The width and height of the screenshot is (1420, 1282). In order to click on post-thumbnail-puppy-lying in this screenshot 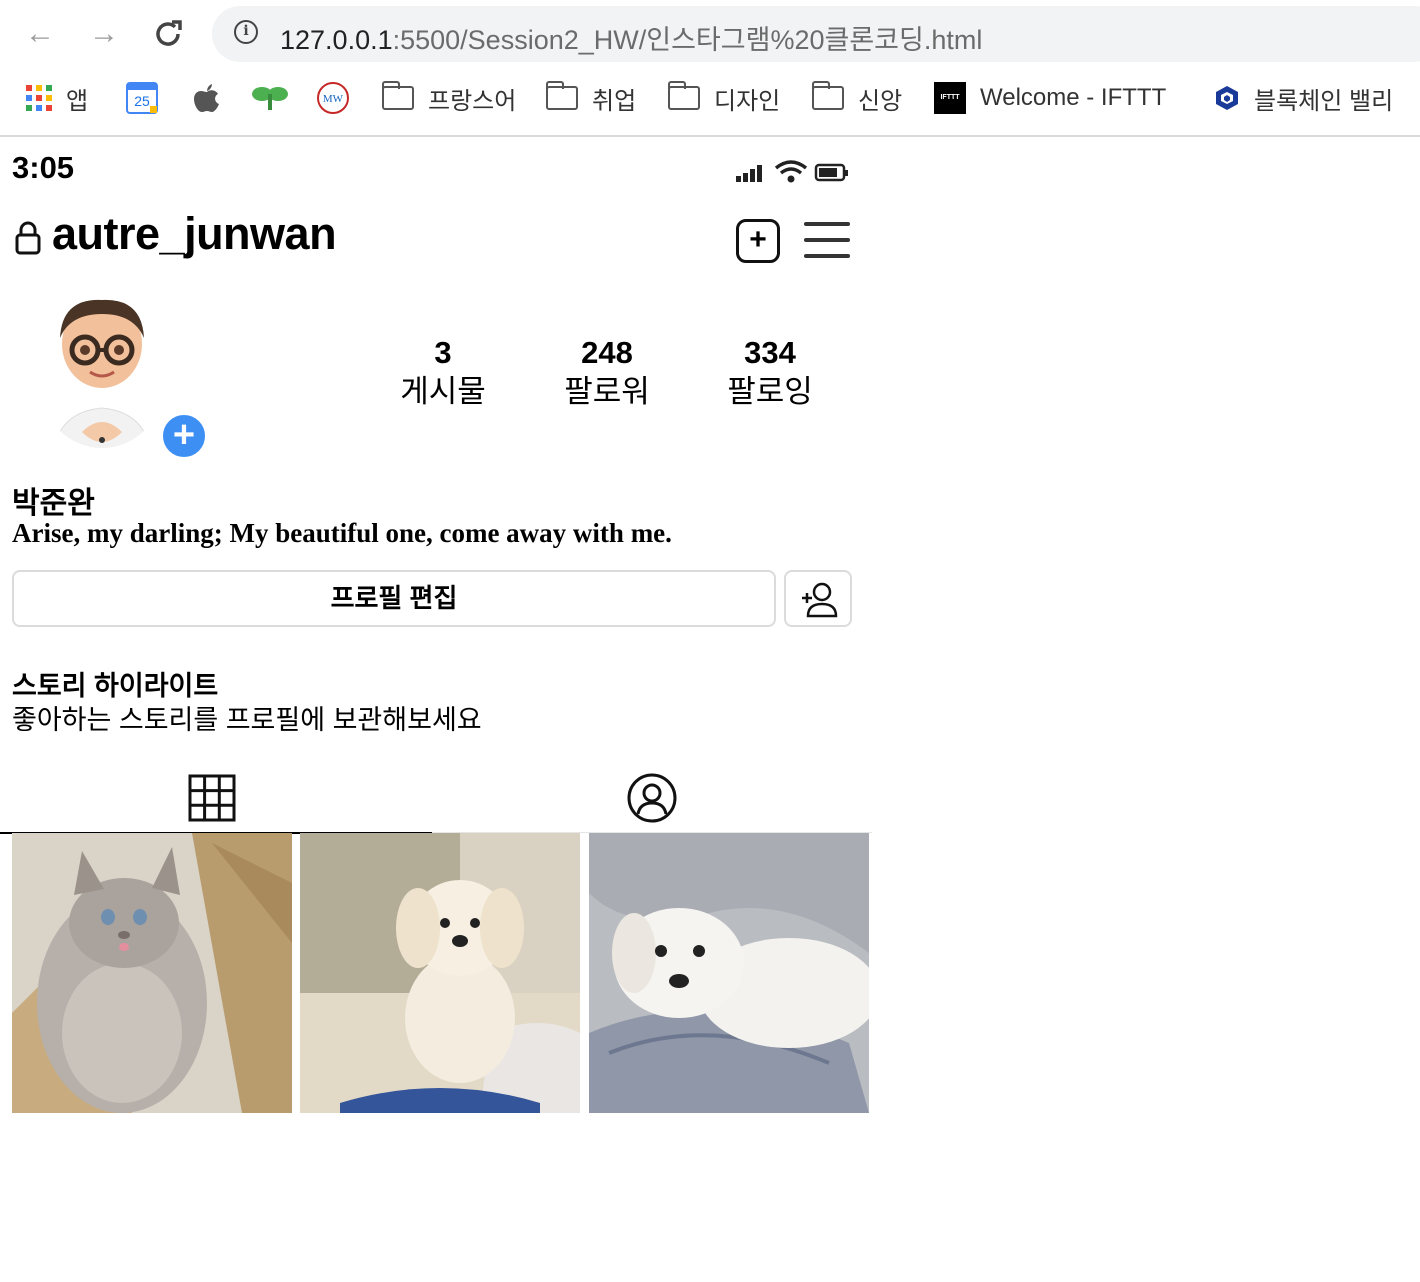, I will do `click(729, 973)`.